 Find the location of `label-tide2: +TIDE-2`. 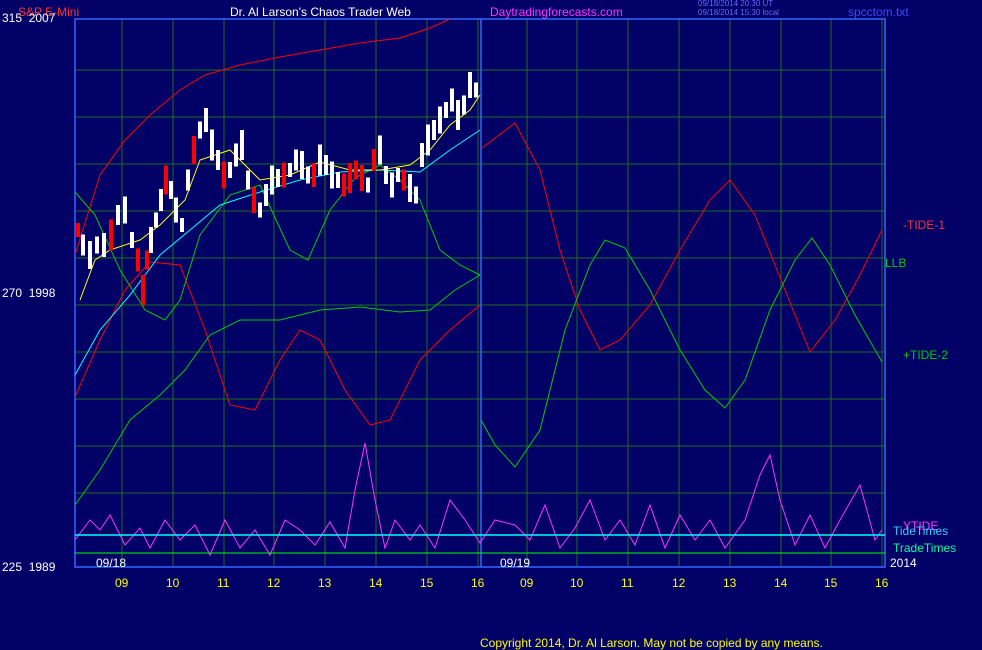

label-tide2: +TIDE-2 is located at coordinates (926, 355).